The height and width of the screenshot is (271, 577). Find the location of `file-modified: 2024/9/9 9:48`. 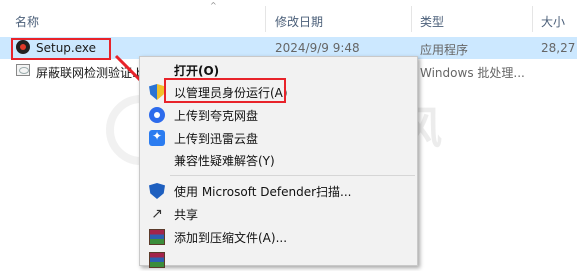

file-modified: 2024/9/9 9:48 is located at coordinates (317, 48).